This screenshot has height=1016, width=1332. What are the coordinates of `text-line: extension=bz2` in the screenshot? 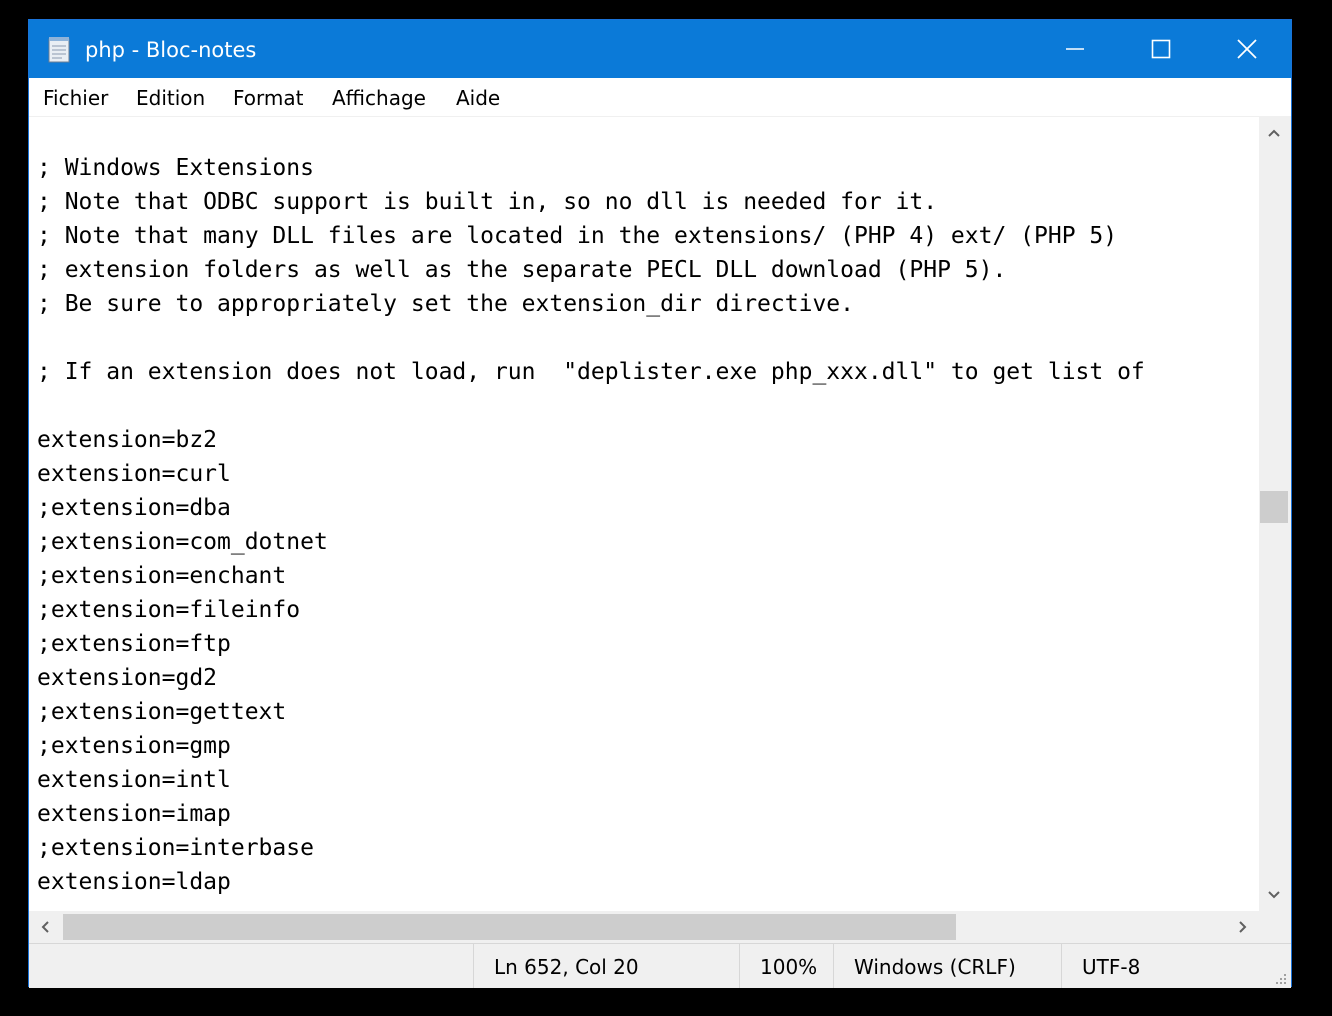 It's located at (127, 440).